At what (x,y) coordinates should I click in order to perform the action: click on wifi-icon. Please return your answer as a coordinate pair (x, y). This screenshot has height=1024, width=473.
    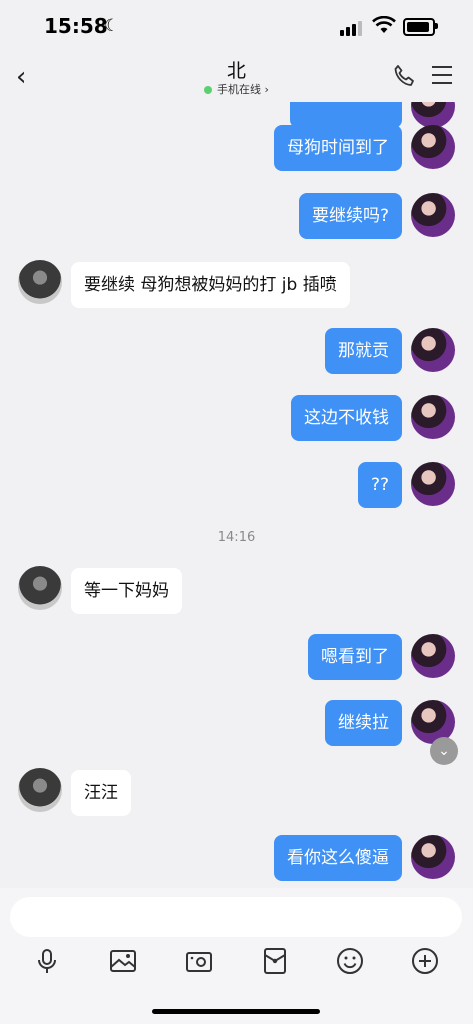
    Looking at the image, I should click on (384, 24).